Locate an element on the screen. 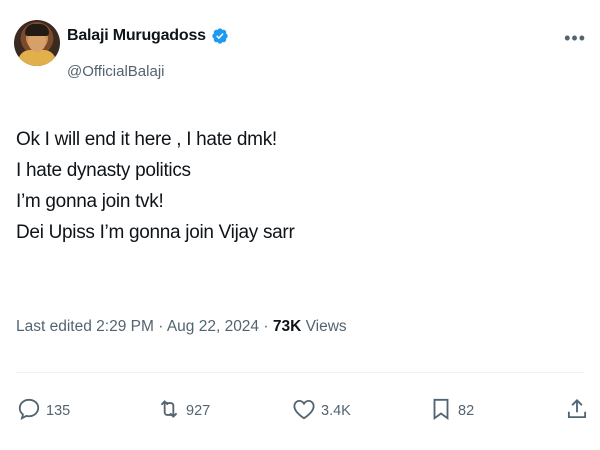 The height and width of the screenshot is (450, 600). retweet-icon is located at coordinates (169, 411).